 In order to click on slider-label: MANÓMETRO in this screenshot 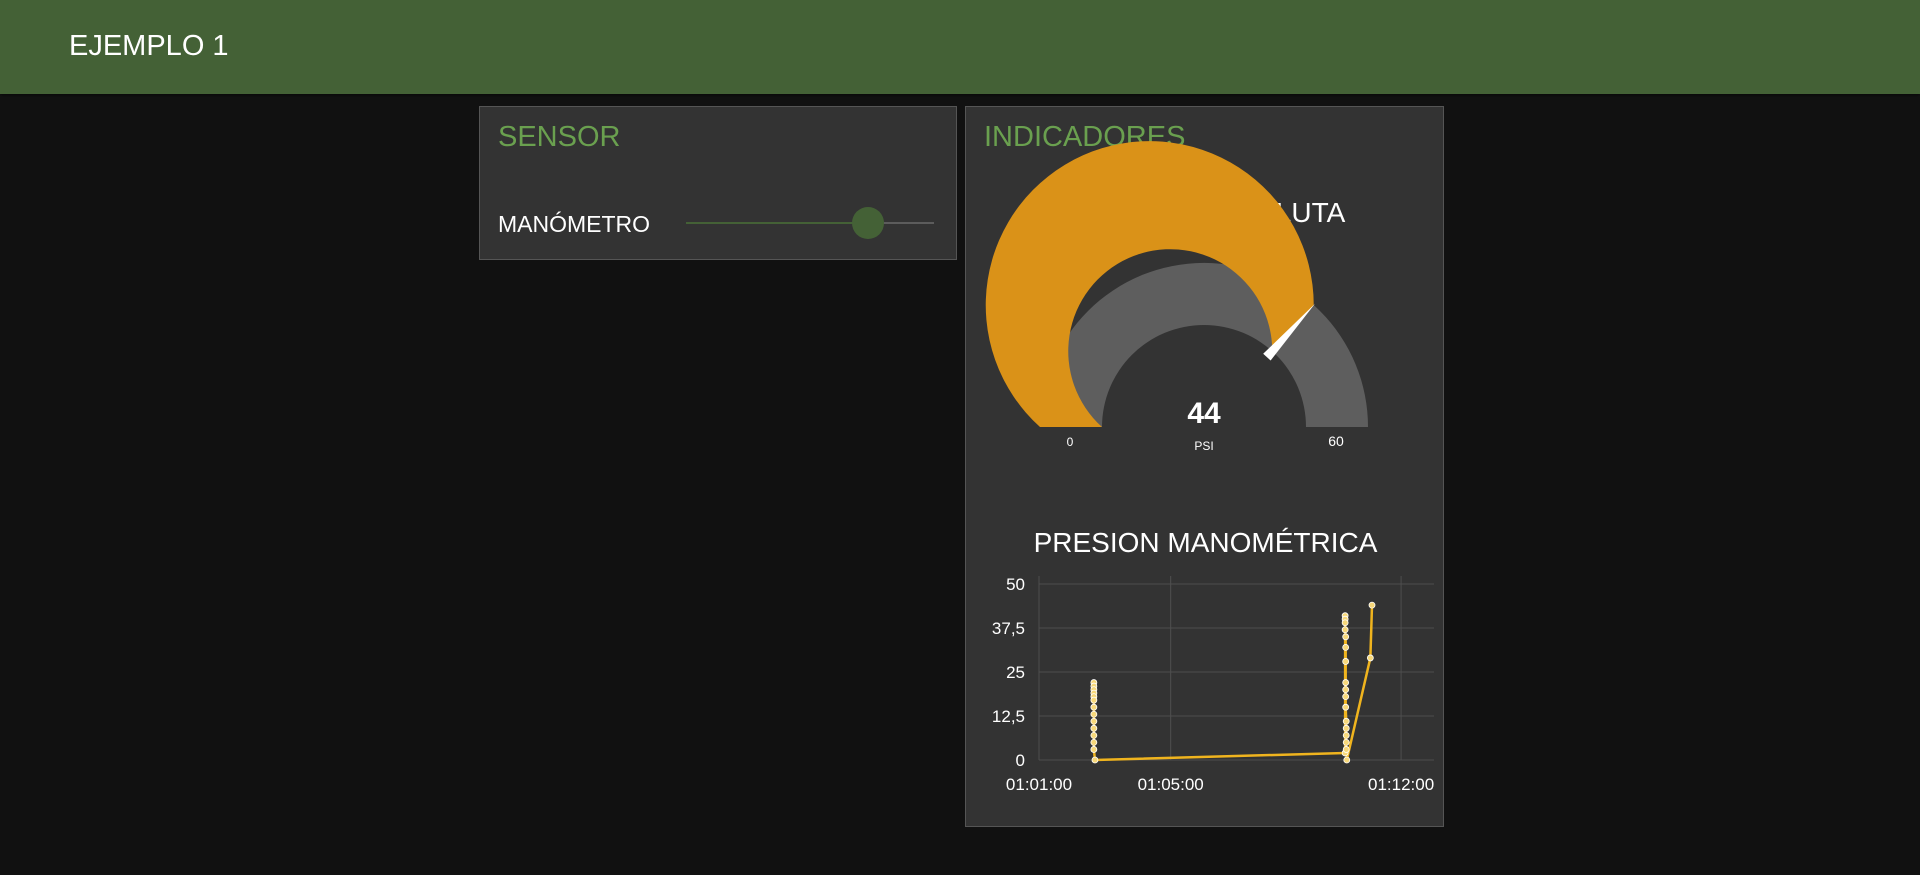, I will do `click(574, 224)`.